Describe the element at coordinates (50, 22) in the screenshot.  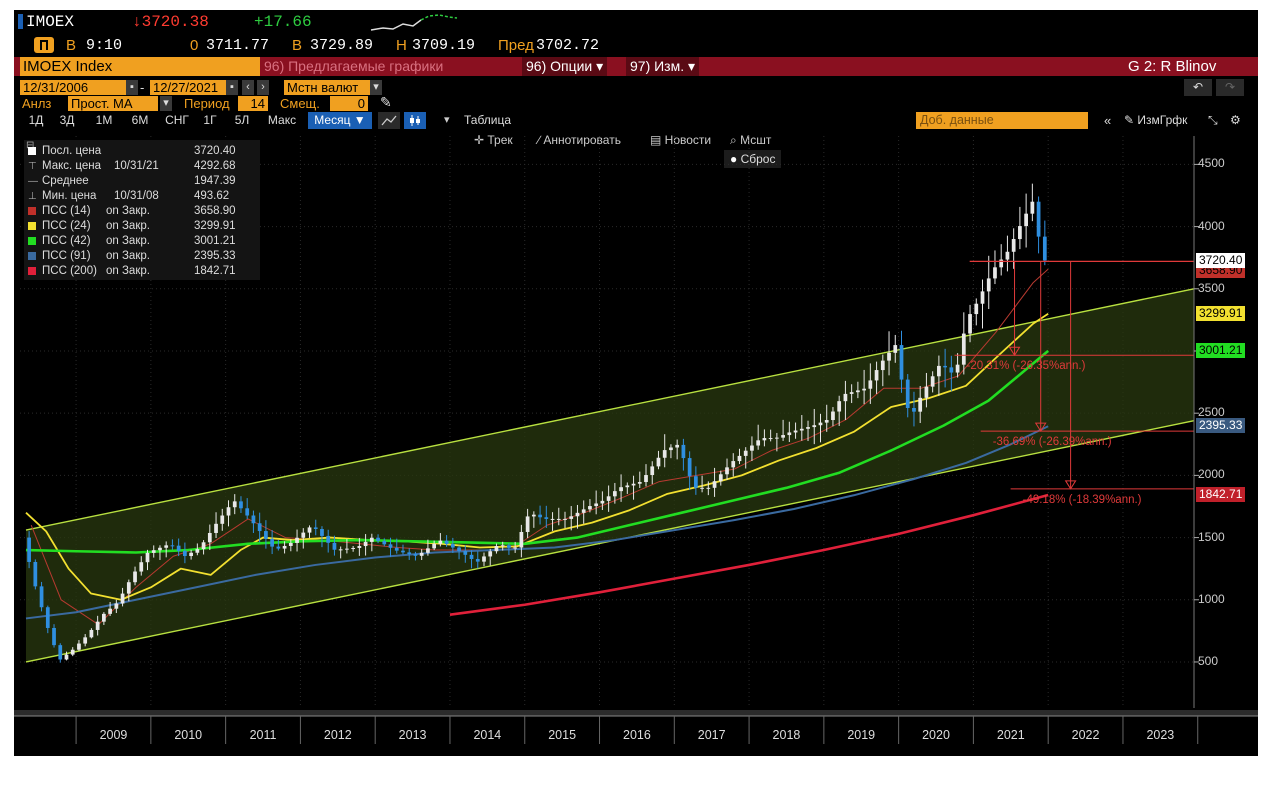
I see `ticker-symbol: IMOEX` at that location.